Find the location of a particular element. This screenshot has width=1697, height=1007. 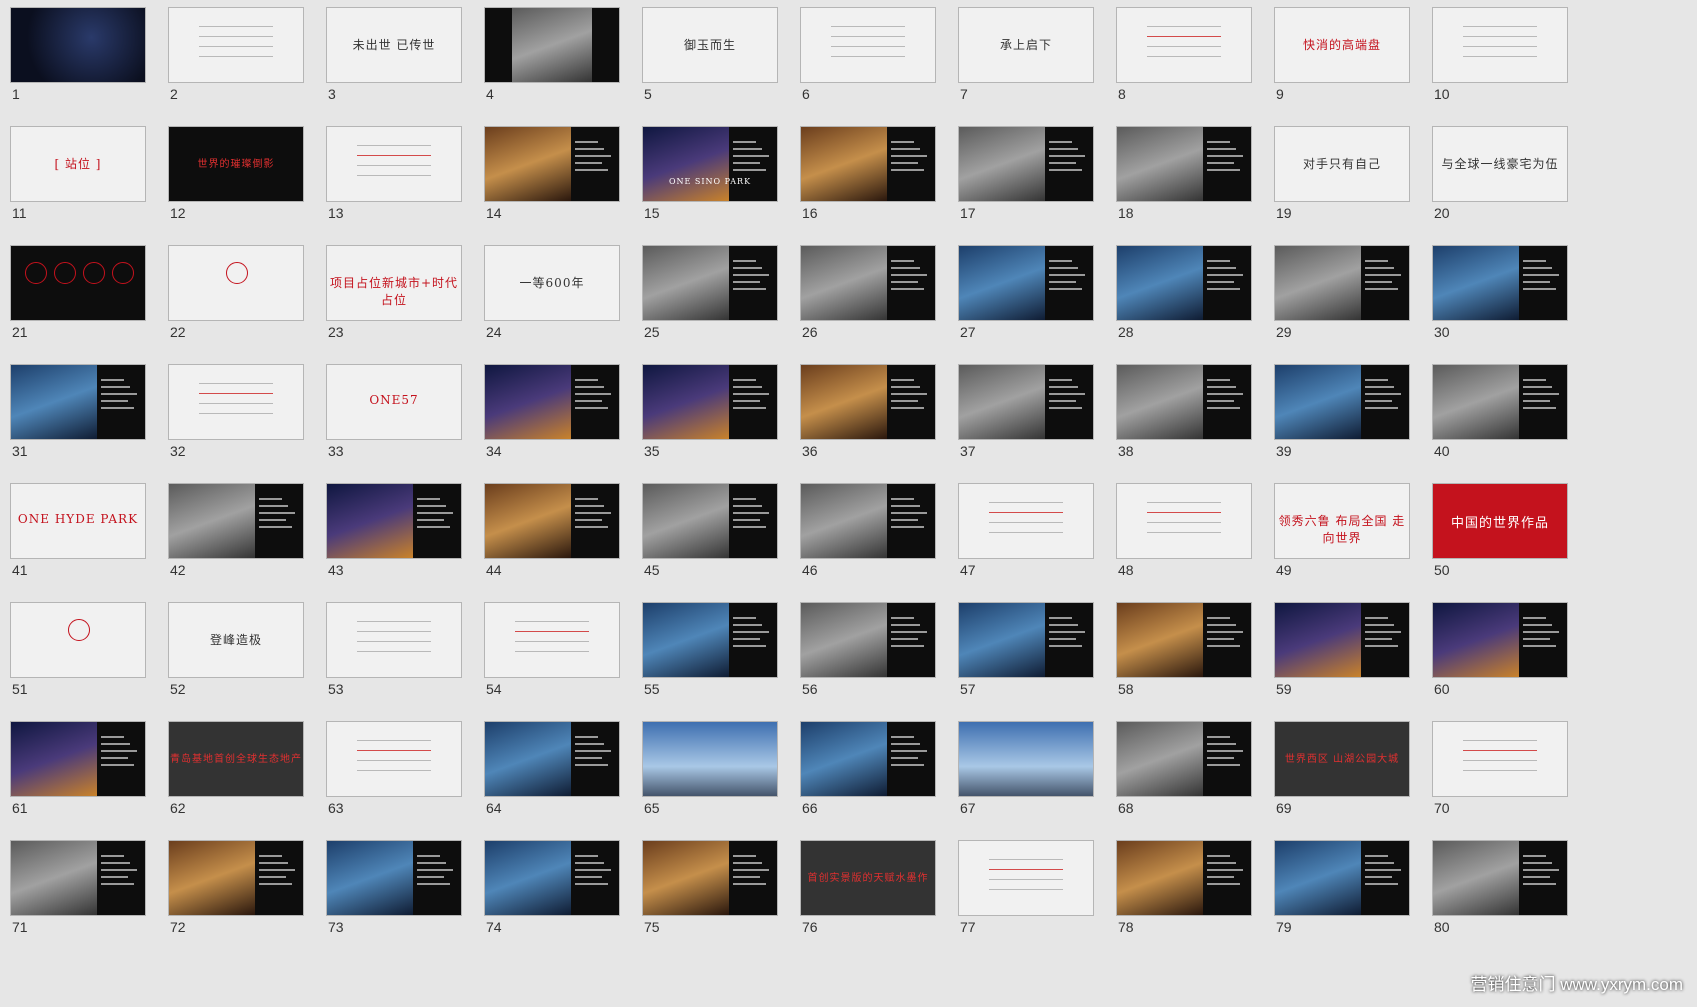

slide-thumbnail-66: 66 is located at coordinates (868, 781).